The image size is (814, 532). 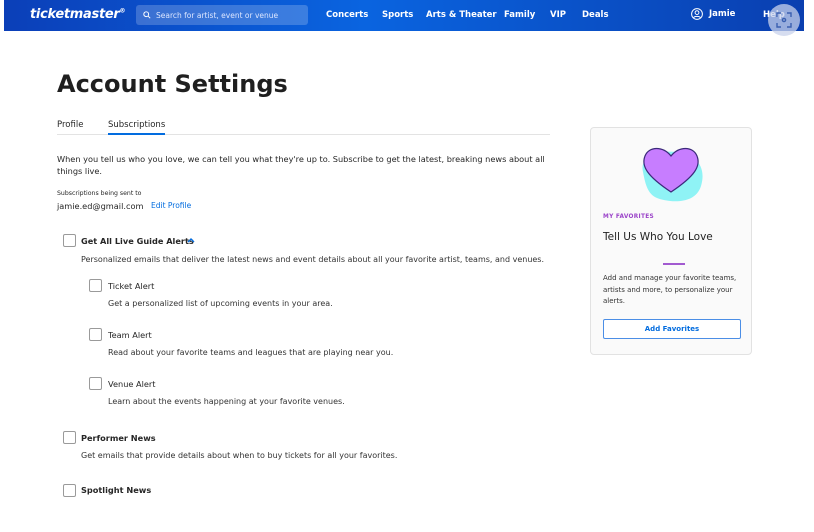 What do you see at coordinates (397, 15) in the screenshot?
I see `nav-sports: Sports` at bounding box center [397, 15].